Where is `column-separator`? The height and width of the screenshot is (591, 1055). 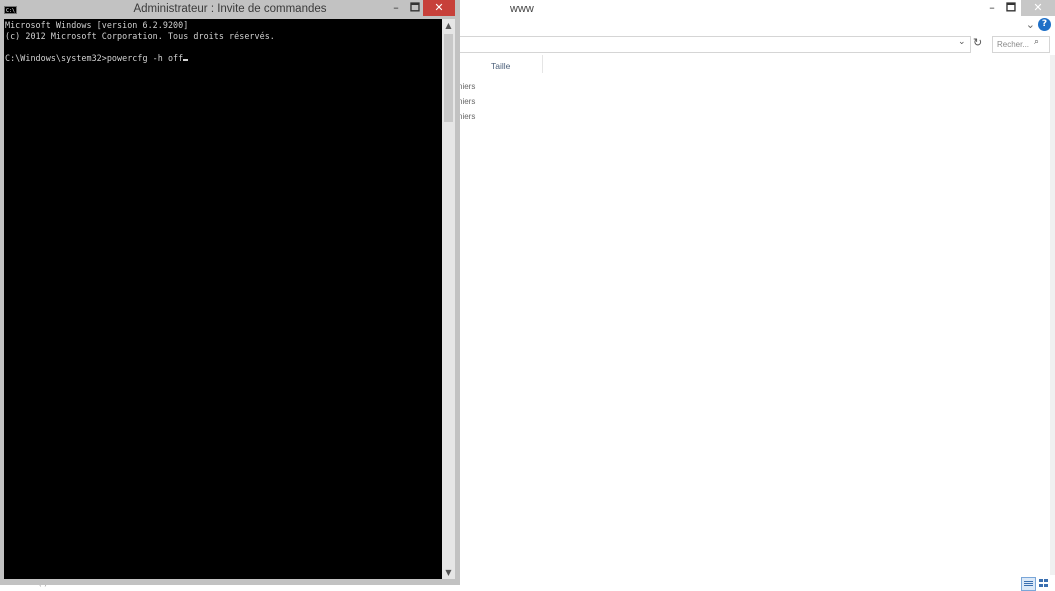 column-separator is located at coordinates (542, 64).